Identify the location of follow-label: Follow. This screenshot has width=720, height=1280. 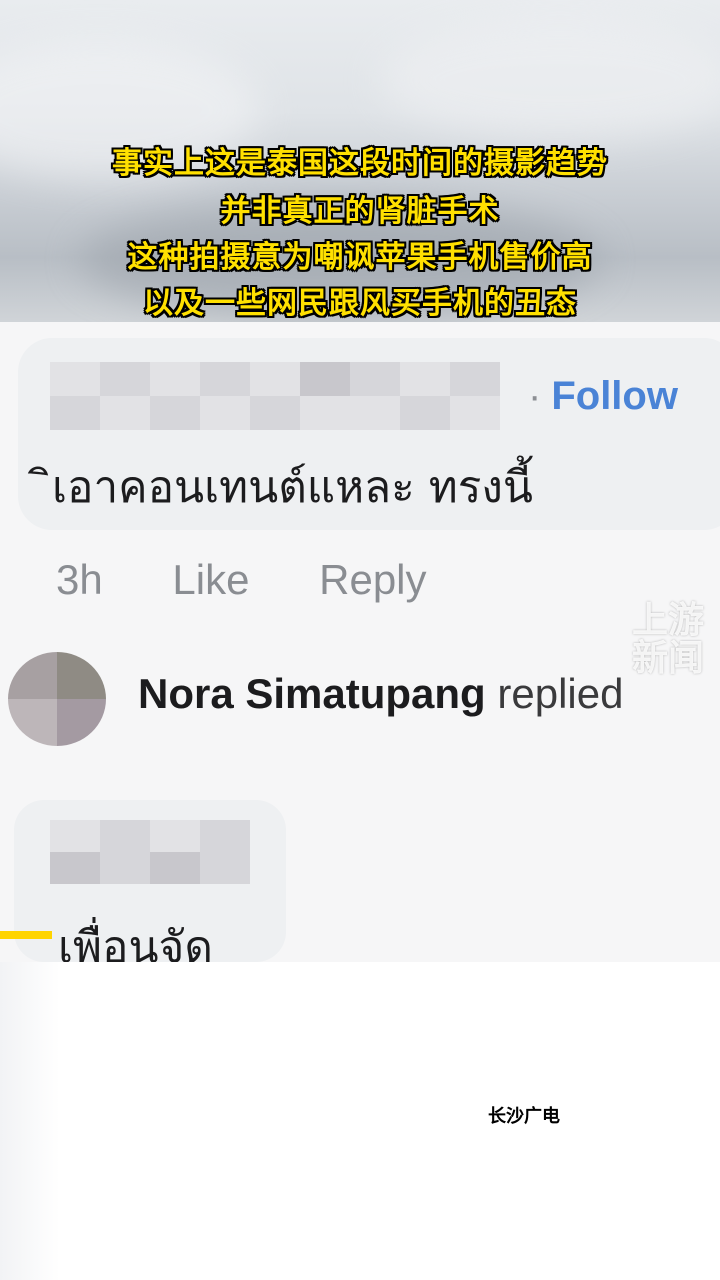
(614, 396).